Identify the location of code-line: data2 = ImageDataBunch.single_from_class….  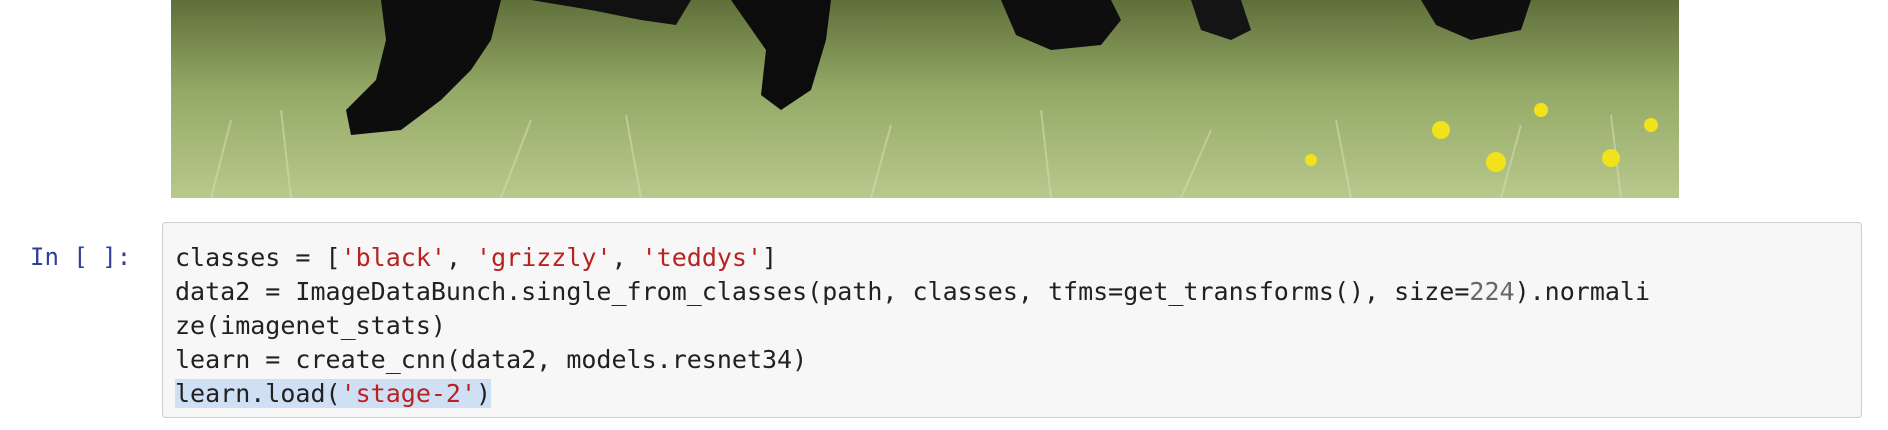
(912, 292).